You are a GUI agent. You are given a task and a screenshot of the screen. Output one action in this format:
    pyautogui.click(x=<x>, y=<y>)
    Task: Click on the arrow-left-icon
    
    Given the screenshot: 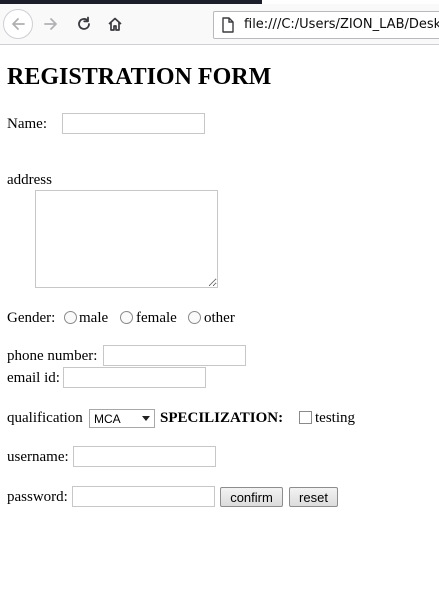 What is the action you would take?
    pyautogui.click(x=18, y=24)
    